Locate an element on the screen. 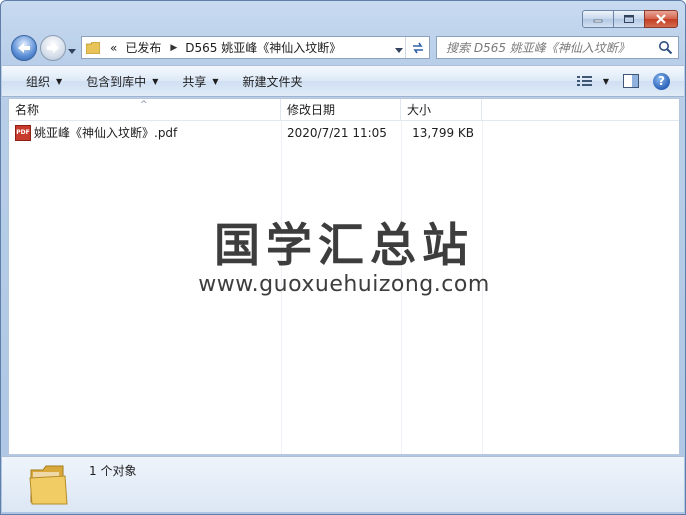 The width and height of the screenshot is (686, 515). new-folder-label: 新建文件夹 is located at coordinates (272, 81).